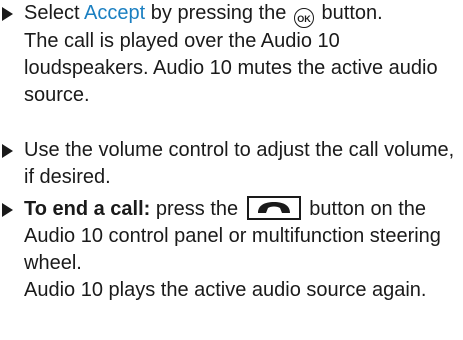  Describe the element at coordinates (87, 209) in the screenshot. I see `step-heading: To end a call:` at that location.